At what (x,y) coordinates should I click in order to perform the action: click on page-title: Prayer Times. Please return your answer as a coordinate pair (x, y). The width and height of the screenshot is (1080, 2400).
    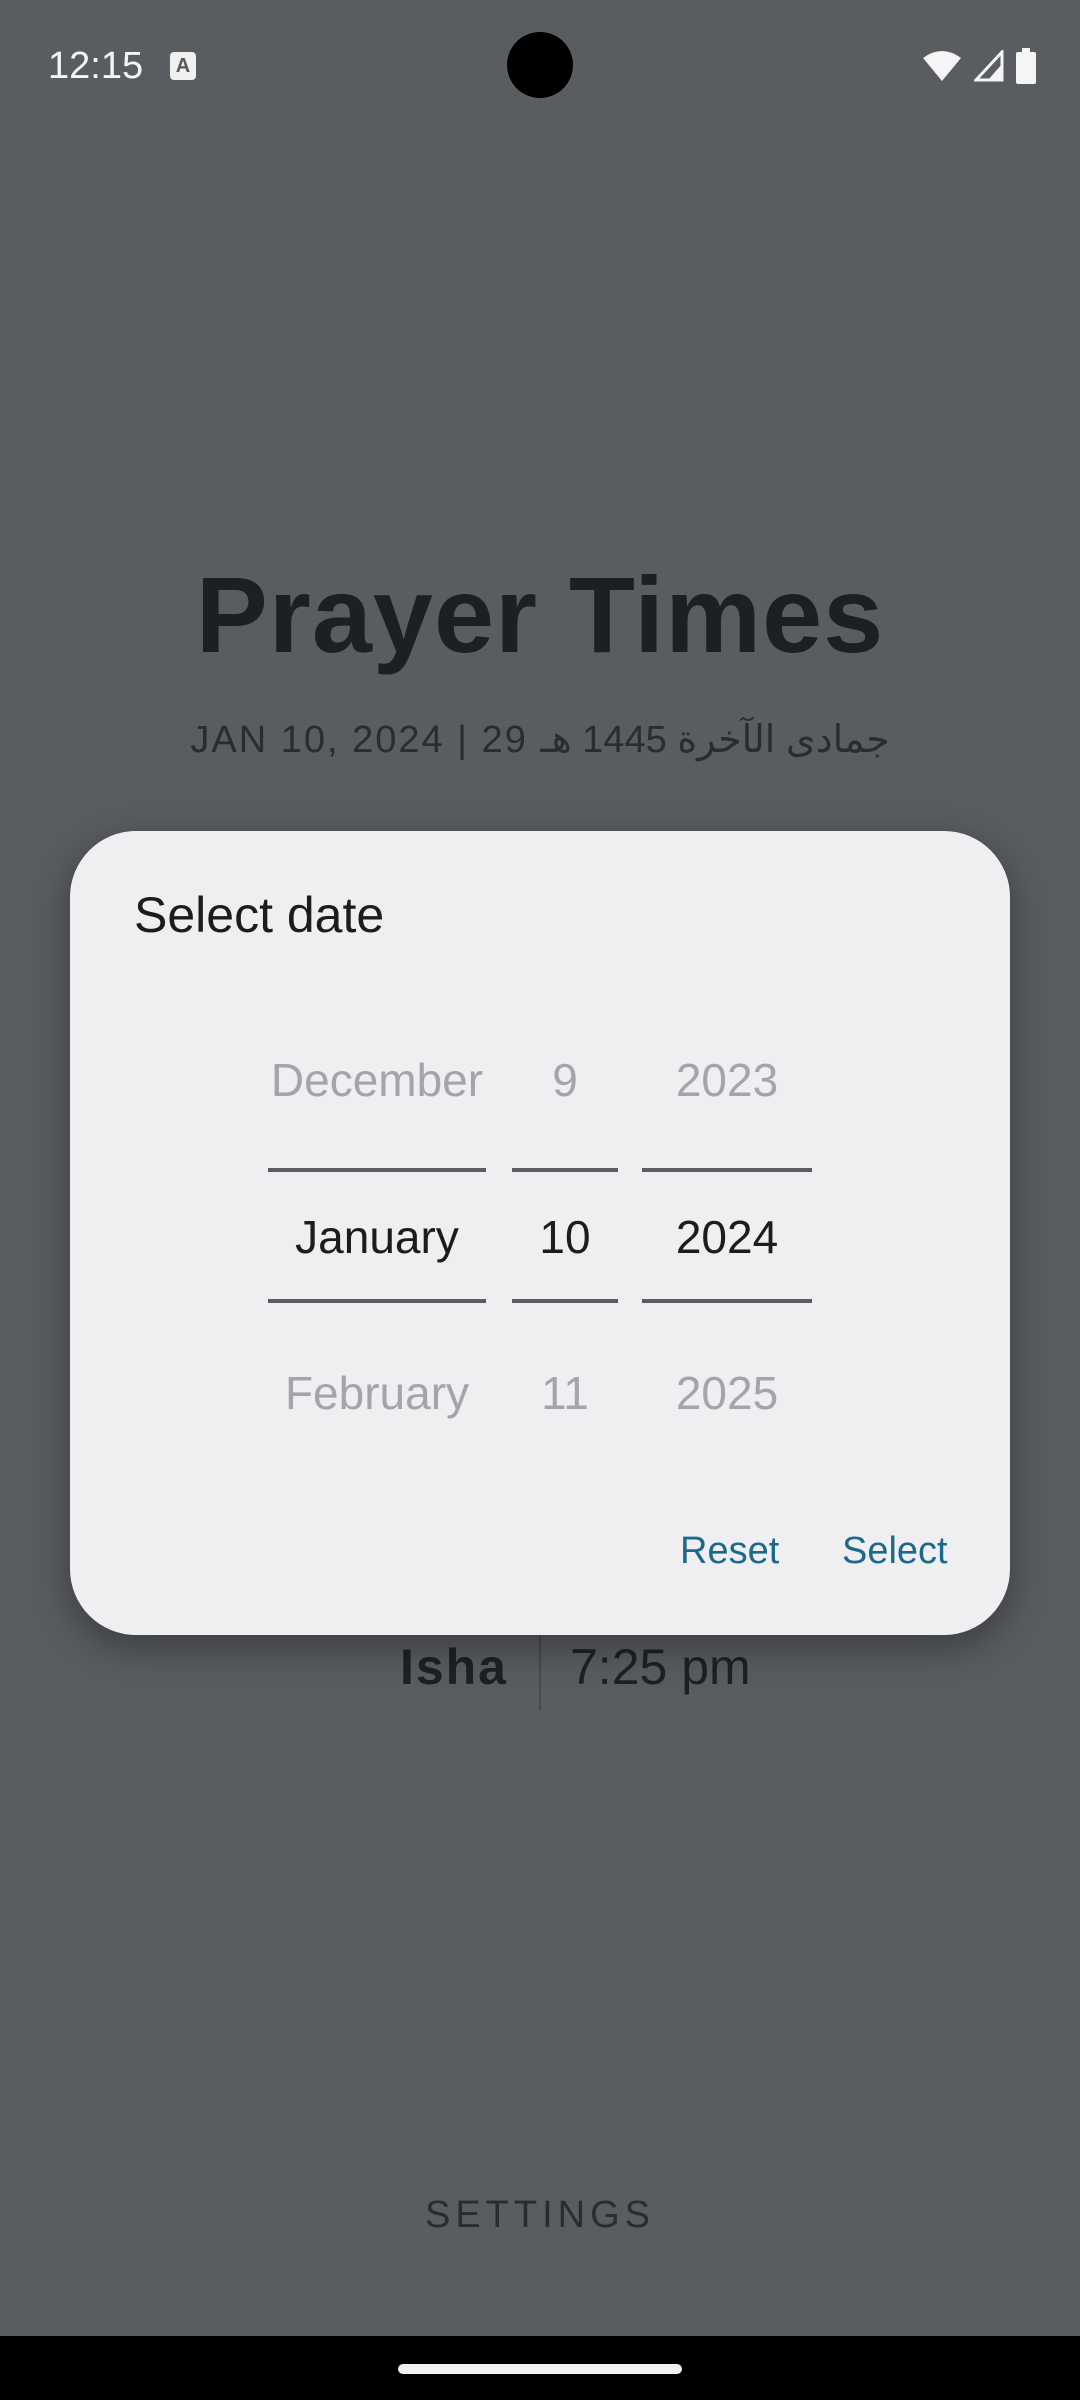
    Looking at the image, I should click on (540, 614).